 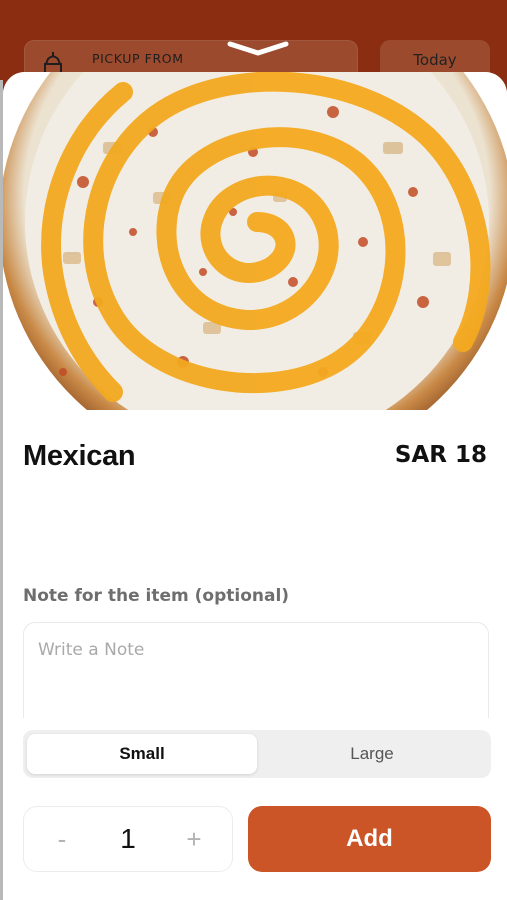 I want to click on chevron-down-icon, so click(x=258, y=49).